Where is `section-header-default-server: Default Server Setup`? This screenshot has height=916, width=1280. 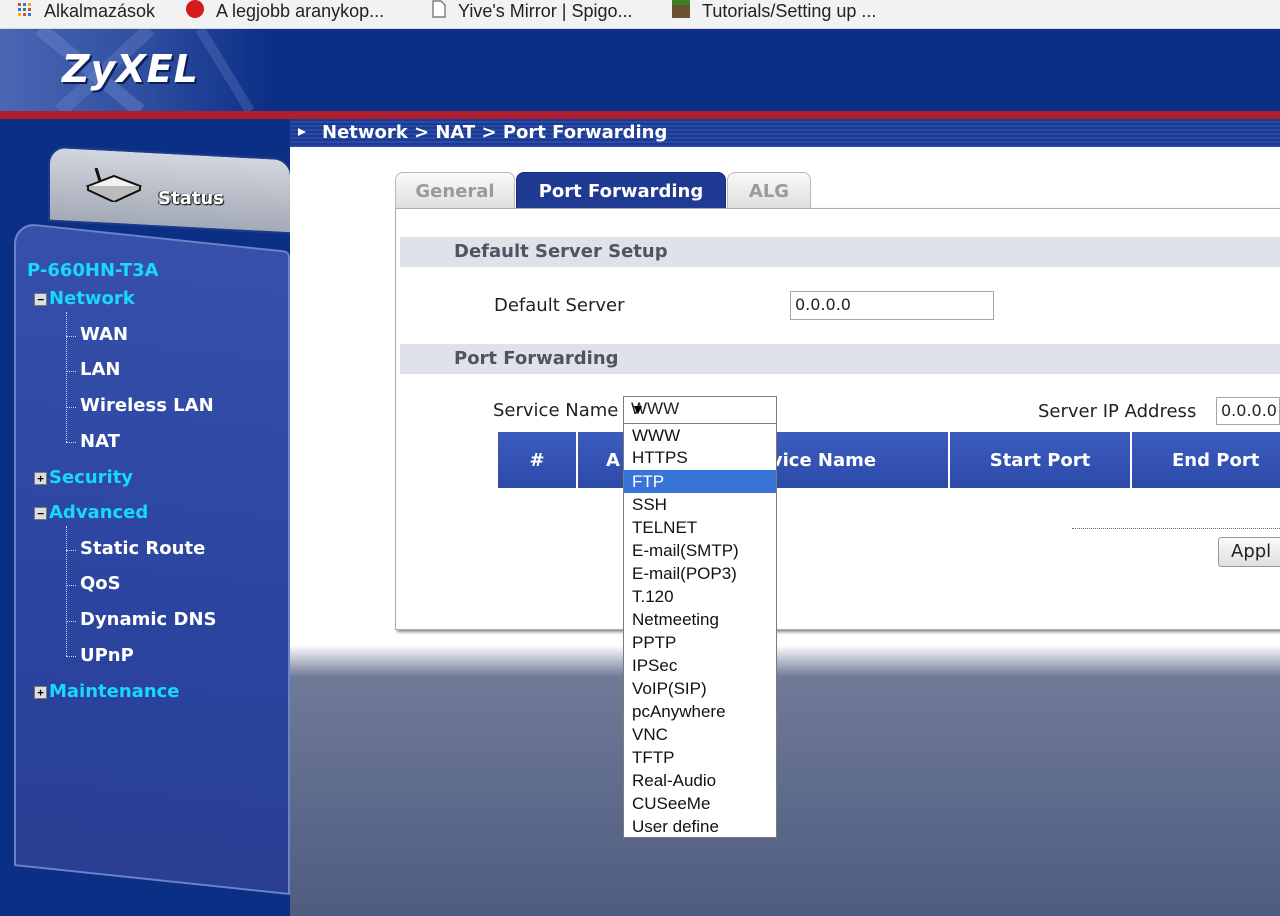 section-header-default-server: Default Server Setup is located at coordinates (840, 252).